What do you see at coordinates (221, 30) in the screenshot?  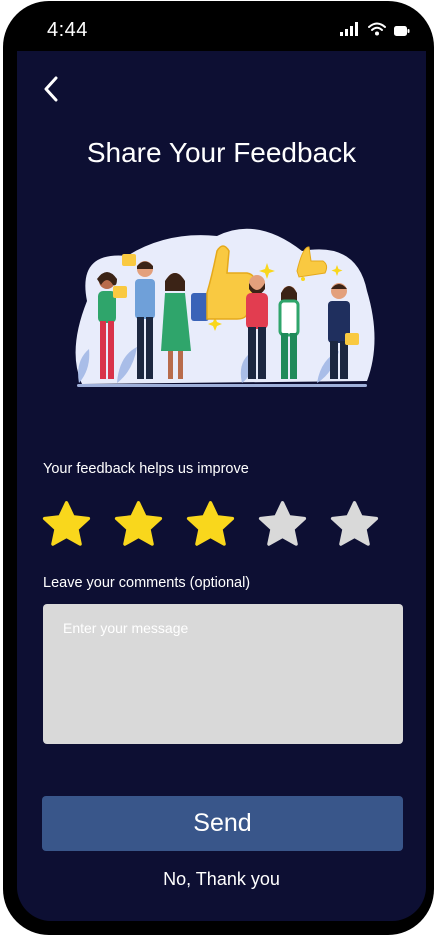 I see `status-bar: 4:44` at bounding box center [221, 30].